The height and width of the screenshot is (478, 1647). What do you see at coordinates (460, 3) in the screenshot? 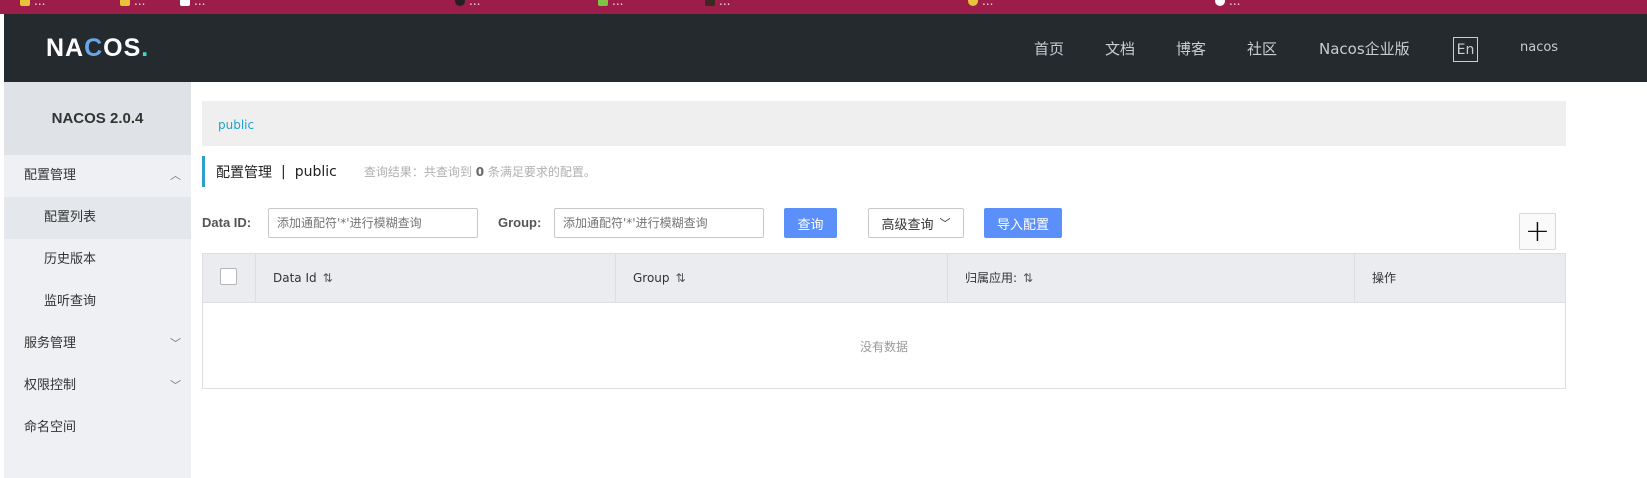
I see `github-icon` at bounding box center [460, 3].